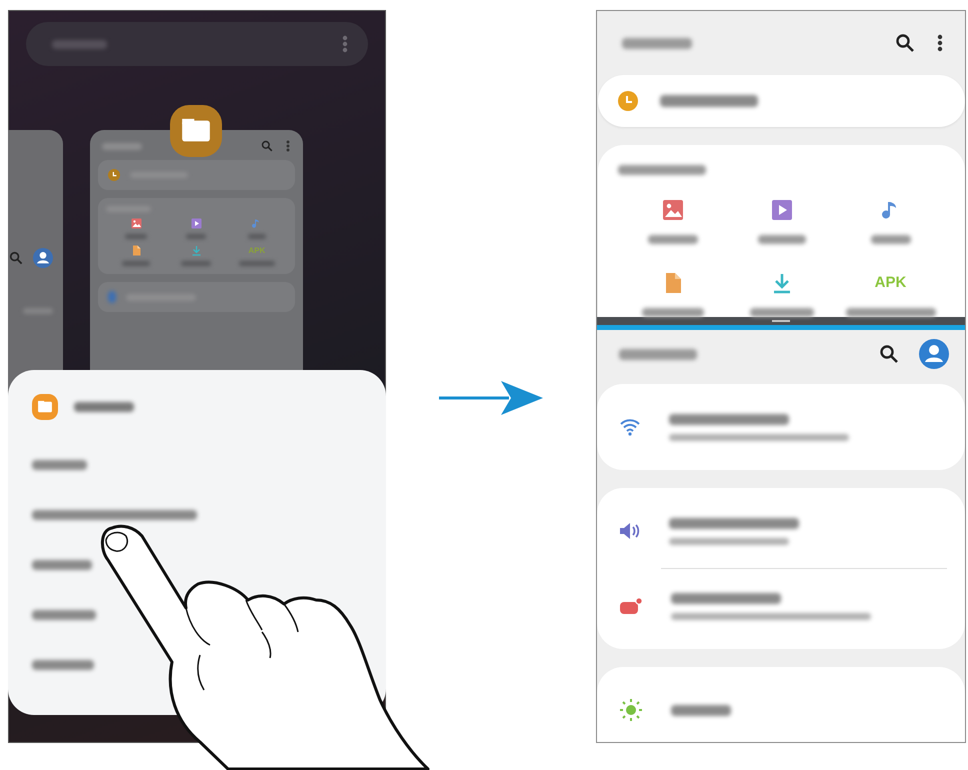 This screenshot has width=968, height=770. What do you see at coordinates (630, 531) in the screenshot?
I see `speaker-icon` at bounding box center [630, 531].